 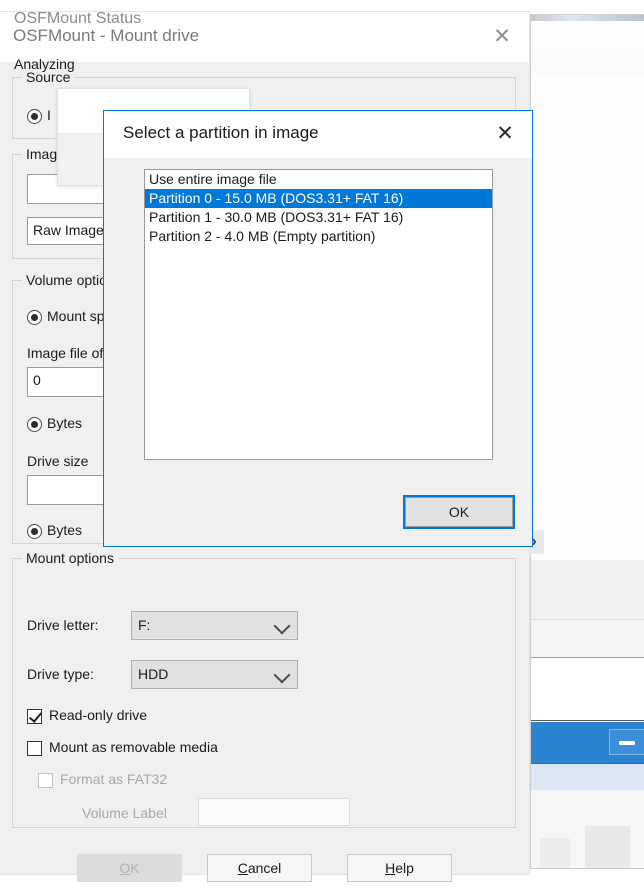 I want to click on volume-label-label: Volume Label, so click(x=124, y=813).